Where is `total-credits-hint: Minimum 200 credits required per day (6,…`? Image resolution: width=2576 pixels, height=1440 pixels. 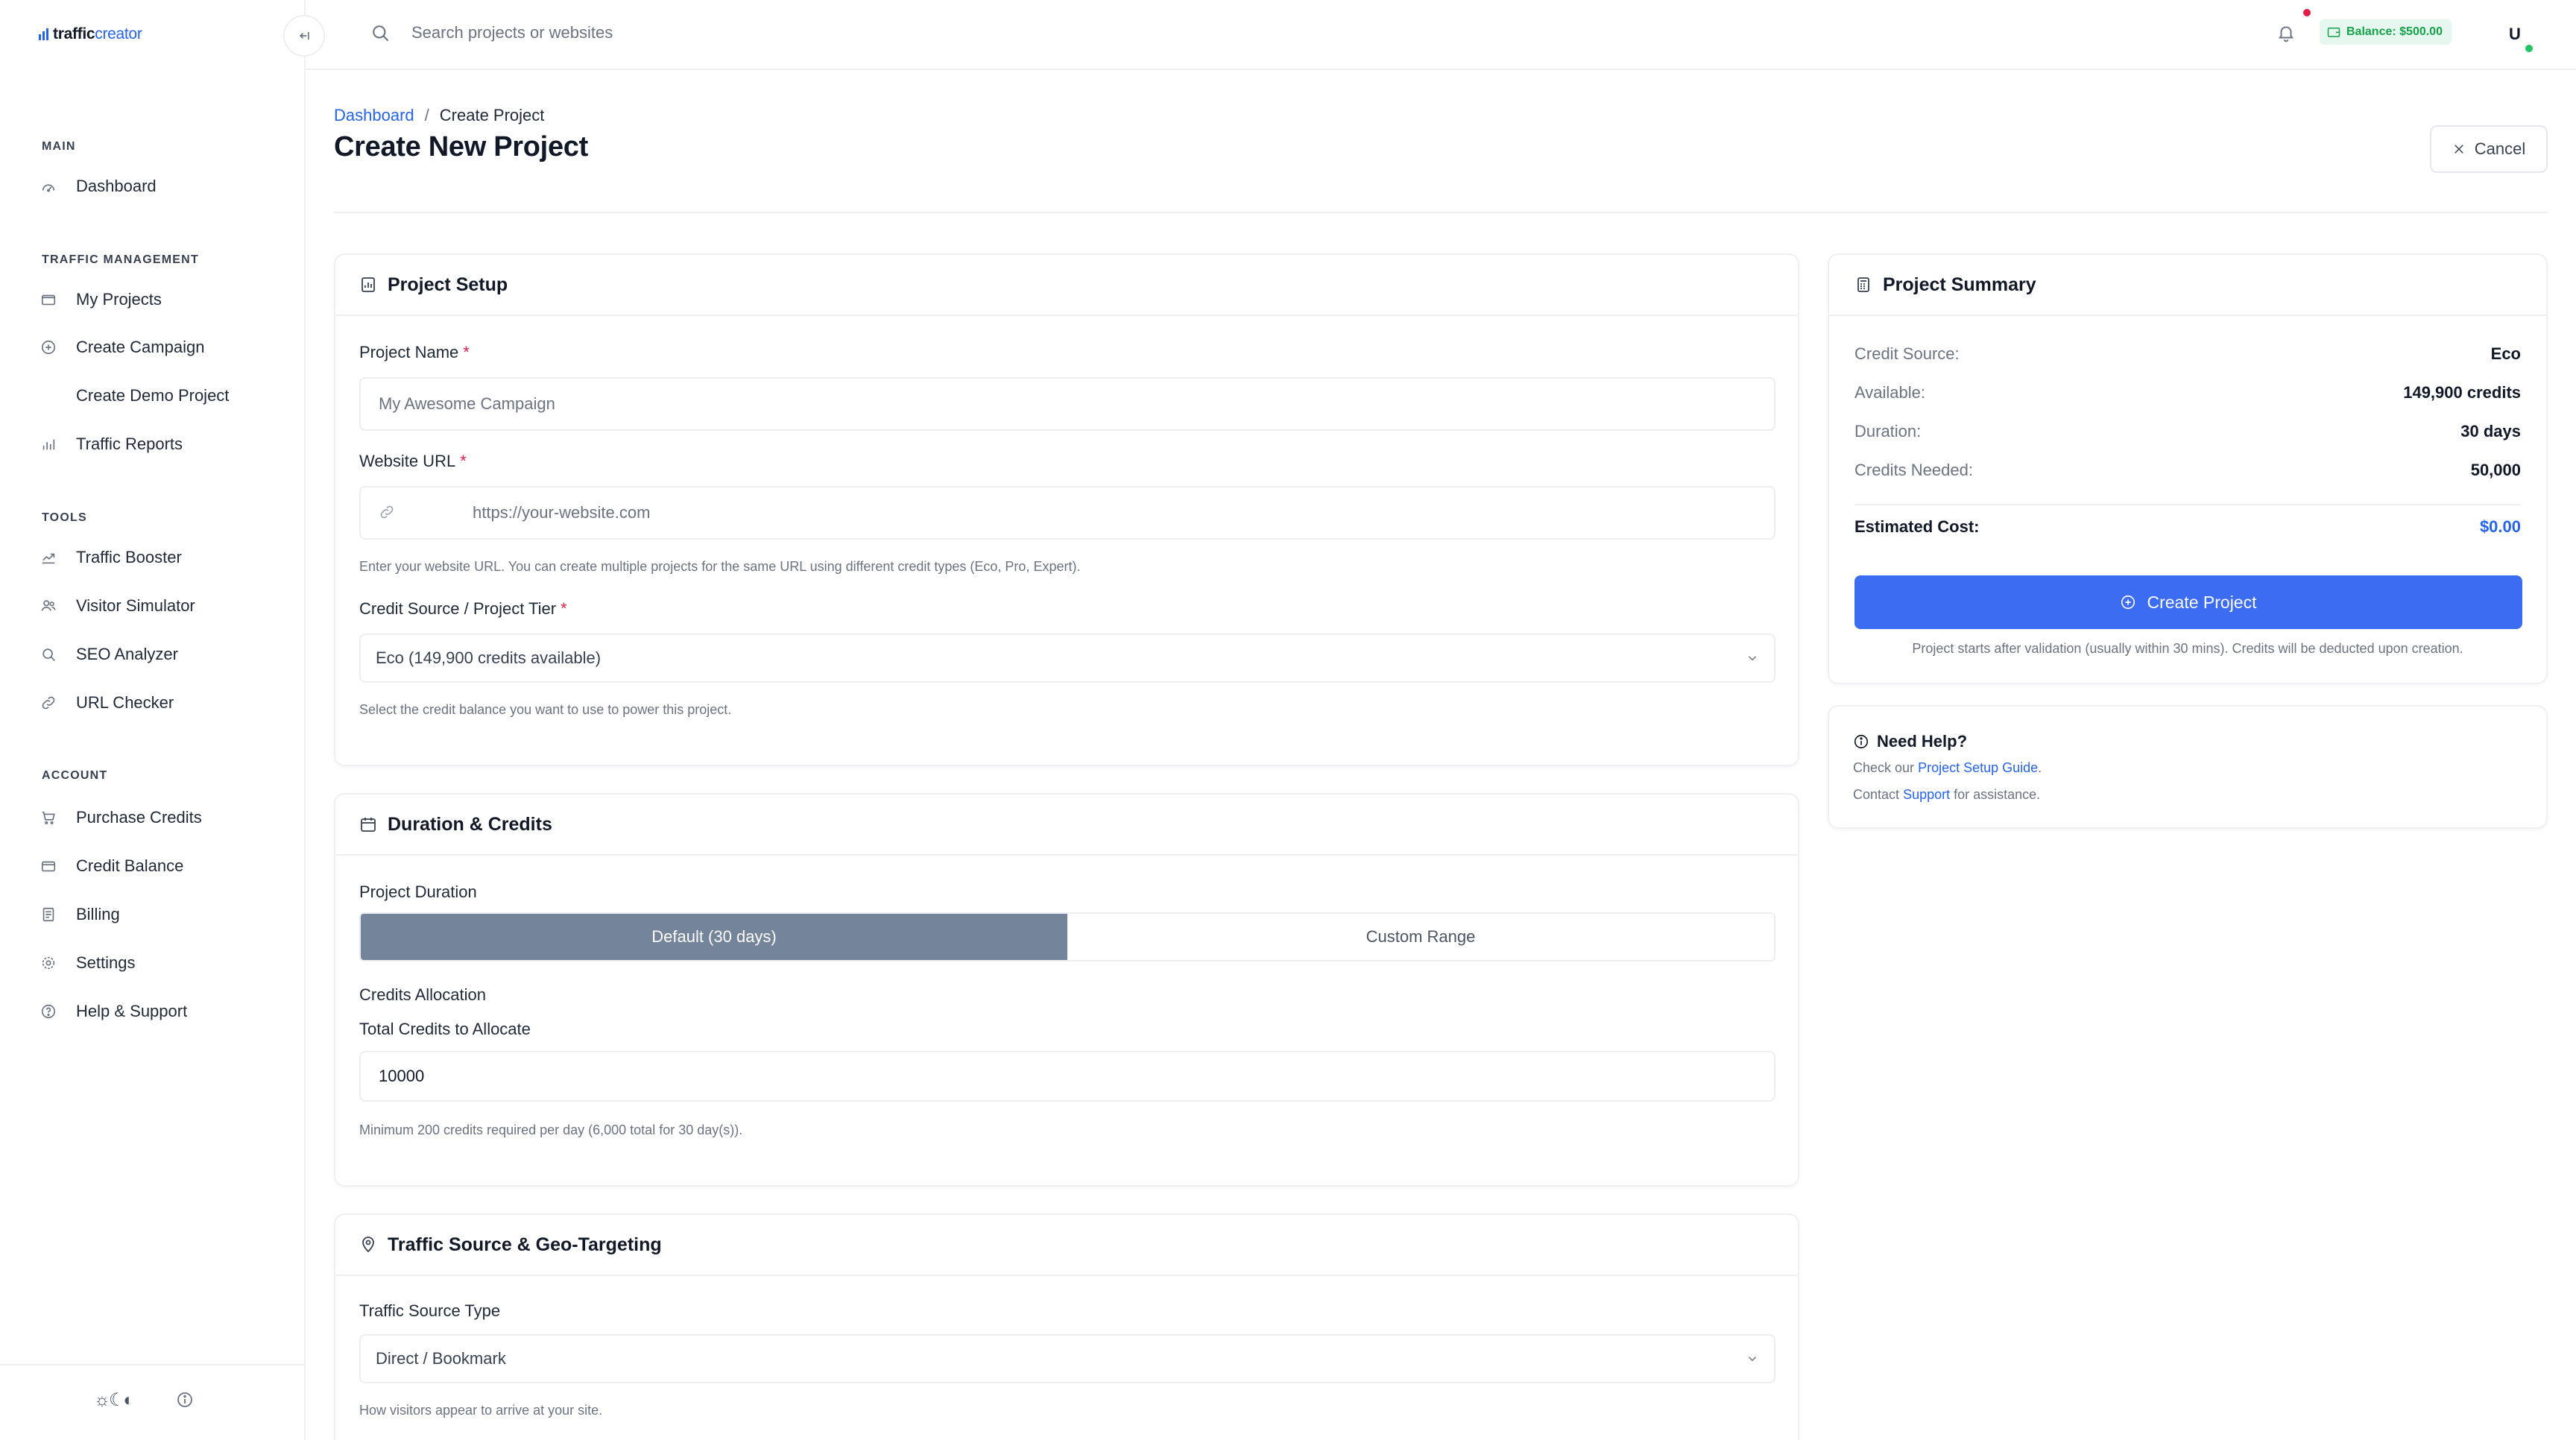 total-credits-hint: Minimum 200 credits required per day (6,… is located at coordinates (551, 1129).